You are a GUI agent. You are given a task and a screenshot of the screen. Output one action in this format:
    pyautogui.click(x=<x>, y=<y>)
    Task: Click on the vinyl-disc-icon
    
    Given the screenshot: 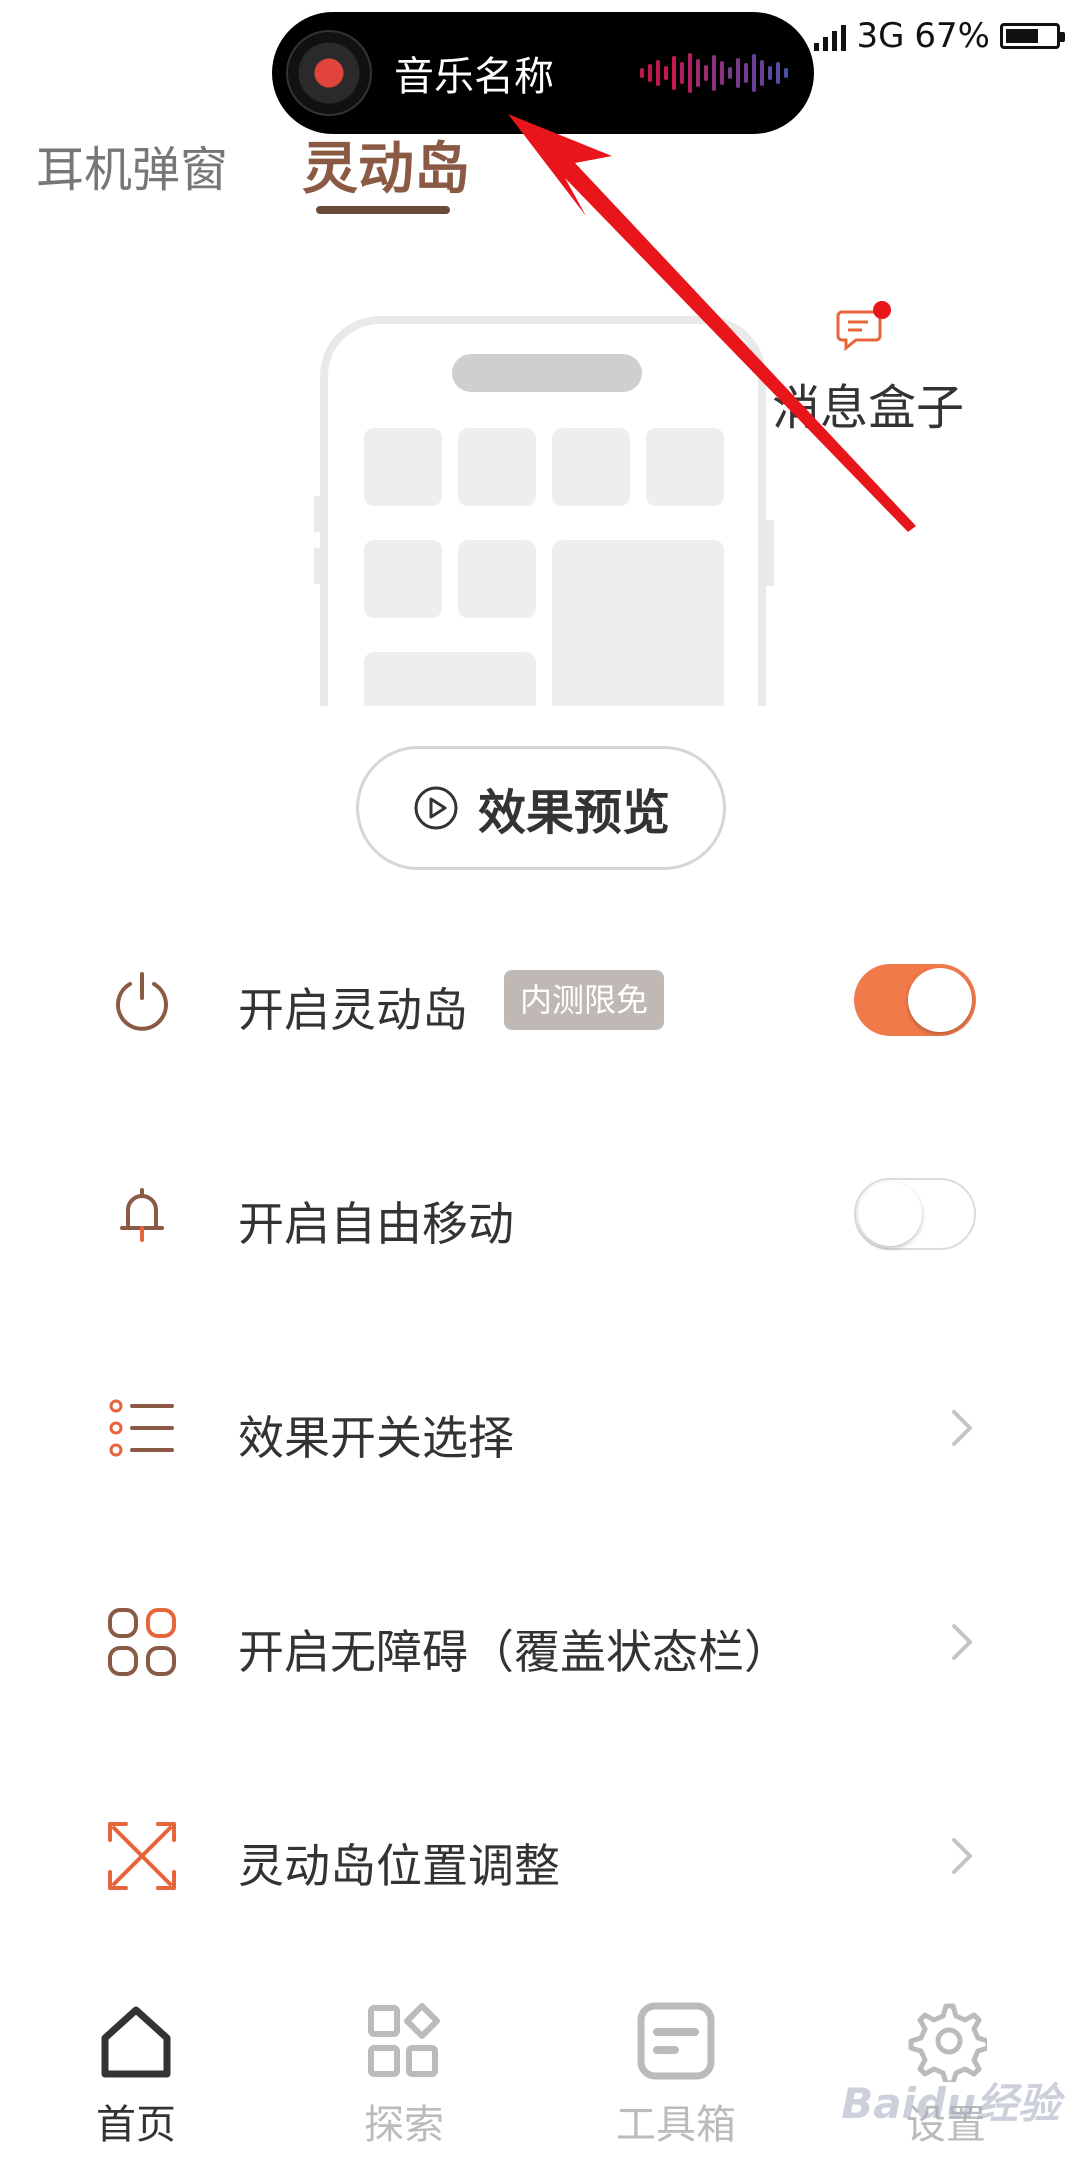 What is the action you would take?
    pyautogui.click(x=329, y=73)
    